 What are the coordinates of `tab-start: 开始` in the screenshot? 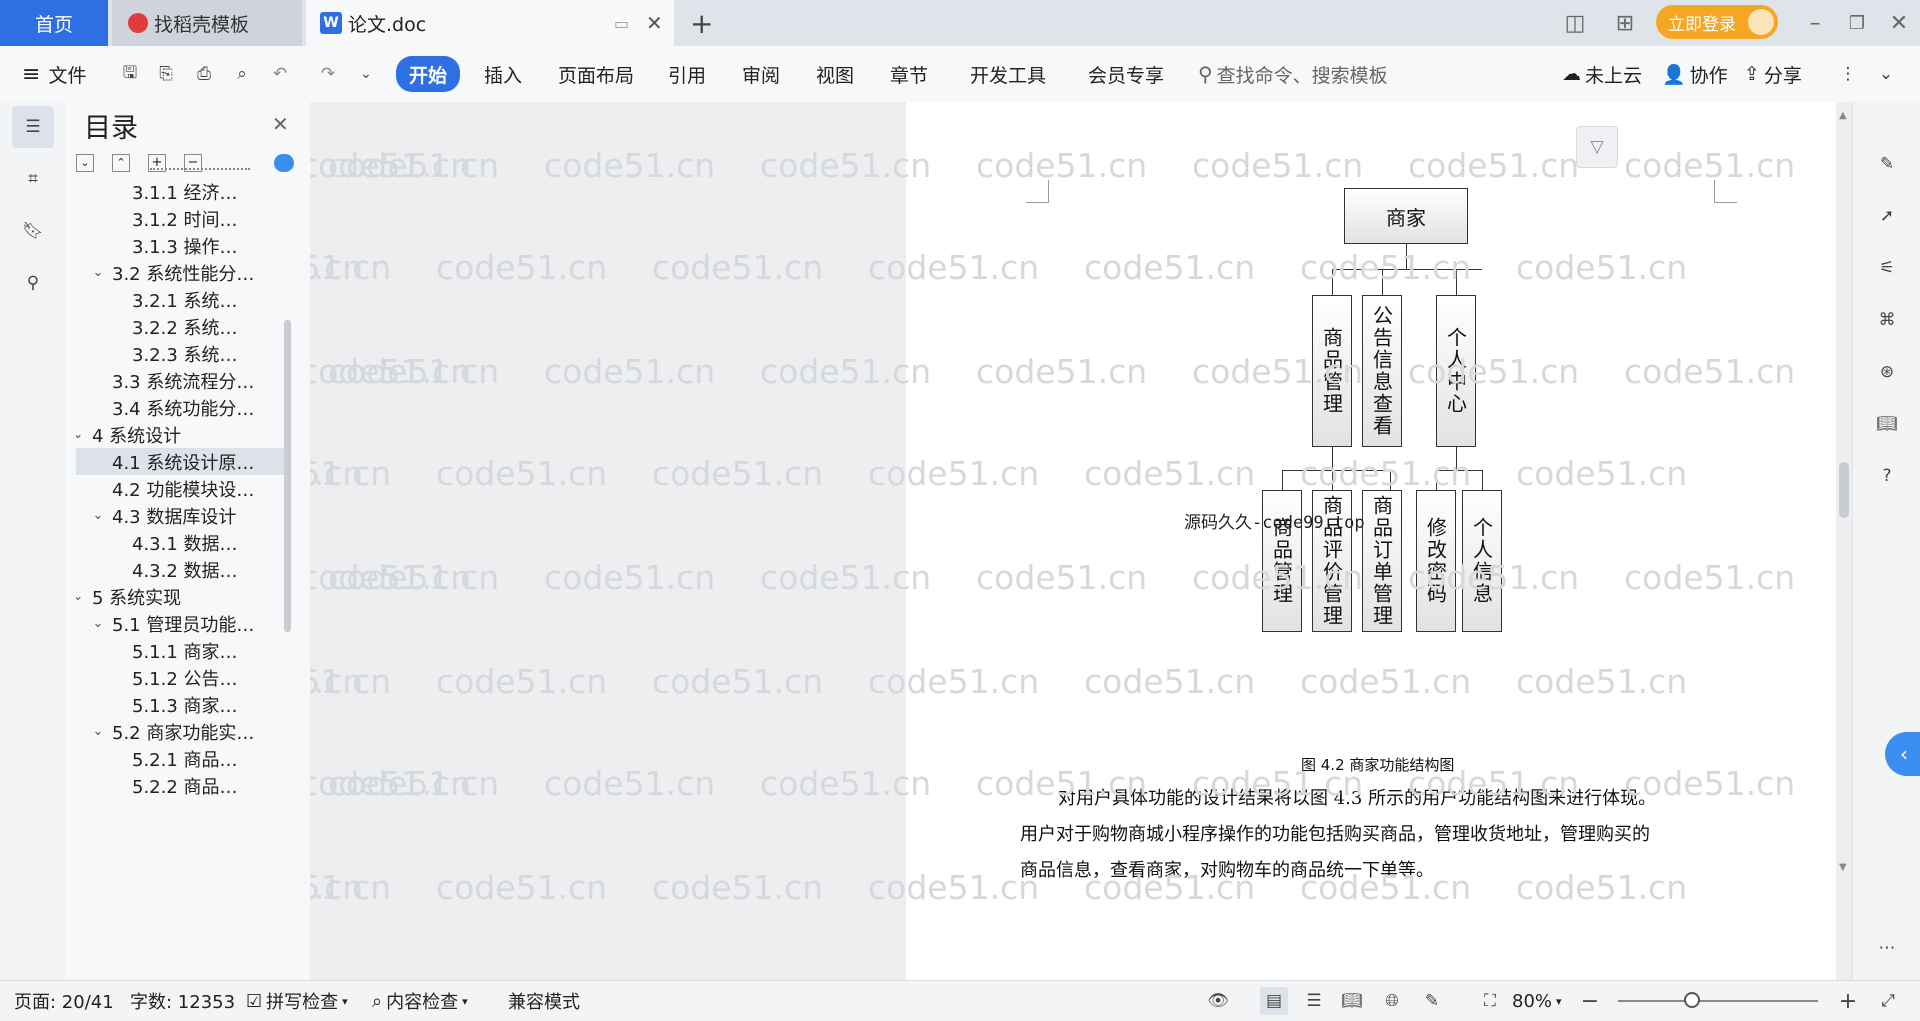 It's located at (428, 74).